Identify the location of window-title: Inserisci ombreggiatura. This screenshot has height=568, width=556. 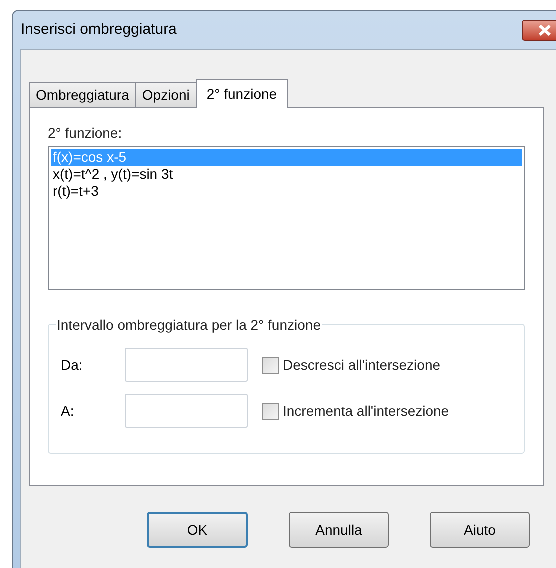
(99, 30).